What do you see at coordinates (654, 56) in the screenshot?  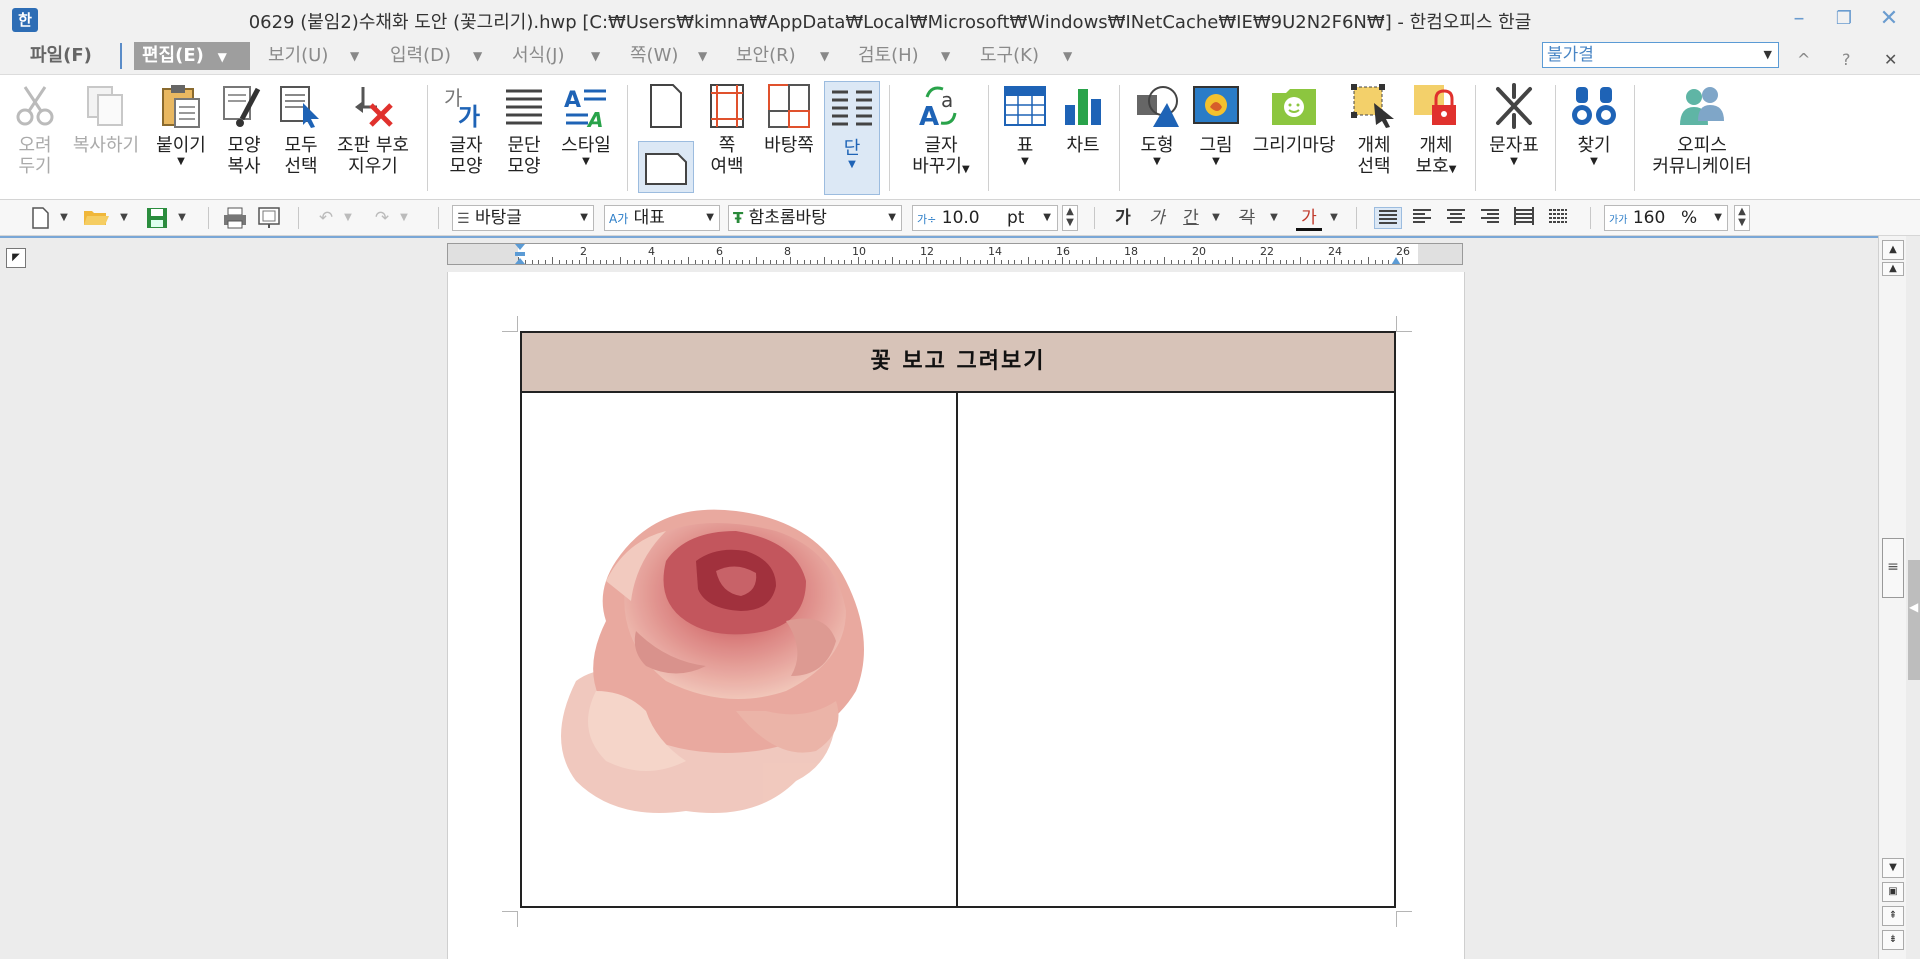 I see `menu-page: 쪽(W)` at bounding box center [654, 56].